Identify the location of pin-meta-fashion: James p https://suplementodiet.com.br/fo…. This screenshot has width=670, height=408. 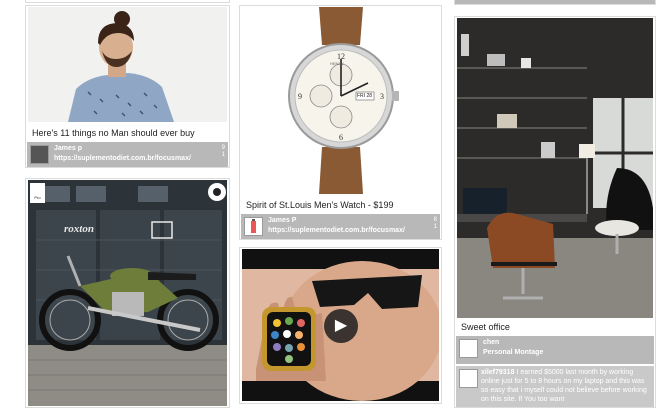
(127, 154).